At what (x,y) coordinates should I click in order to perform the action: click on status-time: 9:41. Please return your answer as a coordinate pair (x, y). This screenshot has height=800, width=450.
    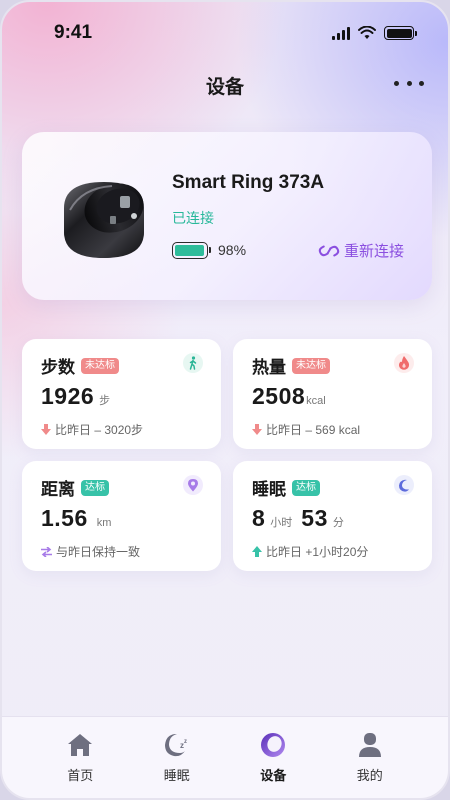
    Looking at the image, I should click on (73, 32).